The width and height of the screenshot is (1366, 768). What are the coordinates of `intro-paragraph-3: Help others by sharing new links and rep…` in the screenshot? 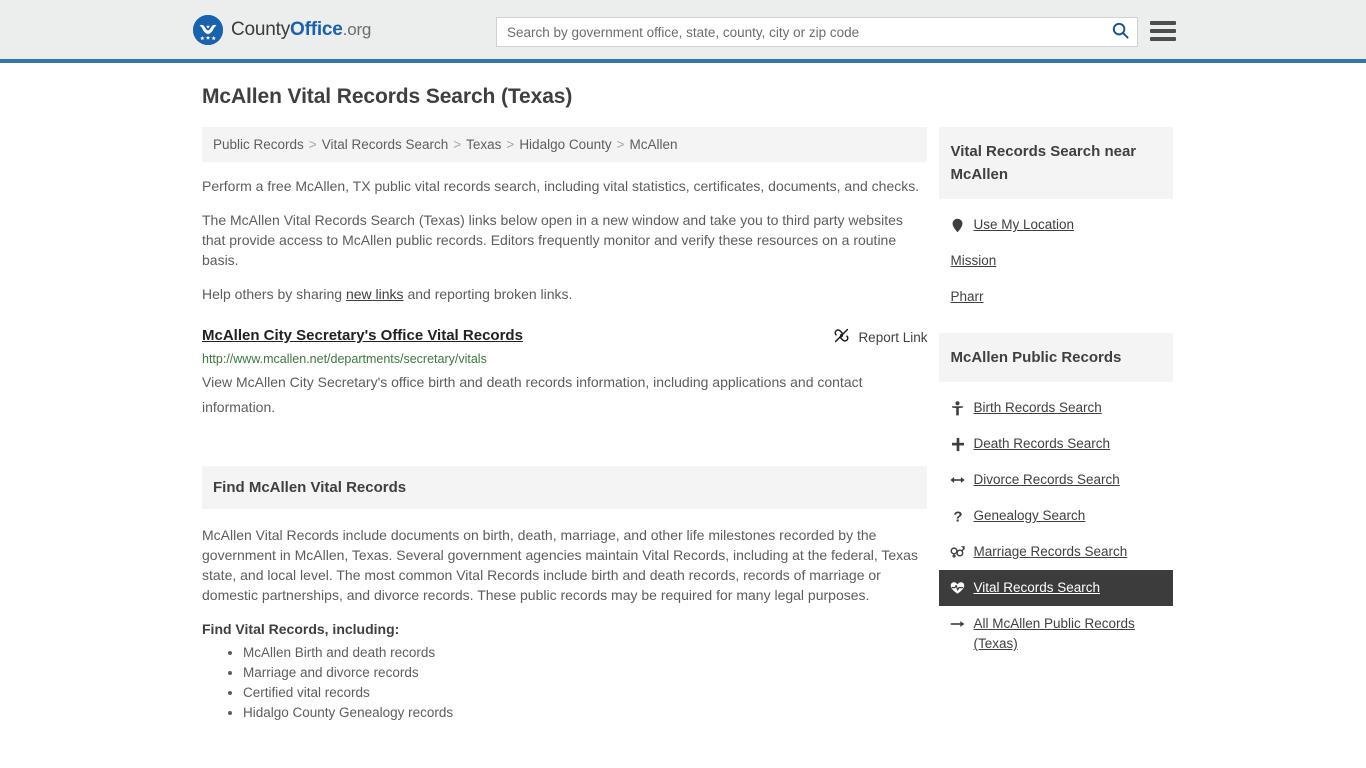 It's located at (564, 294).